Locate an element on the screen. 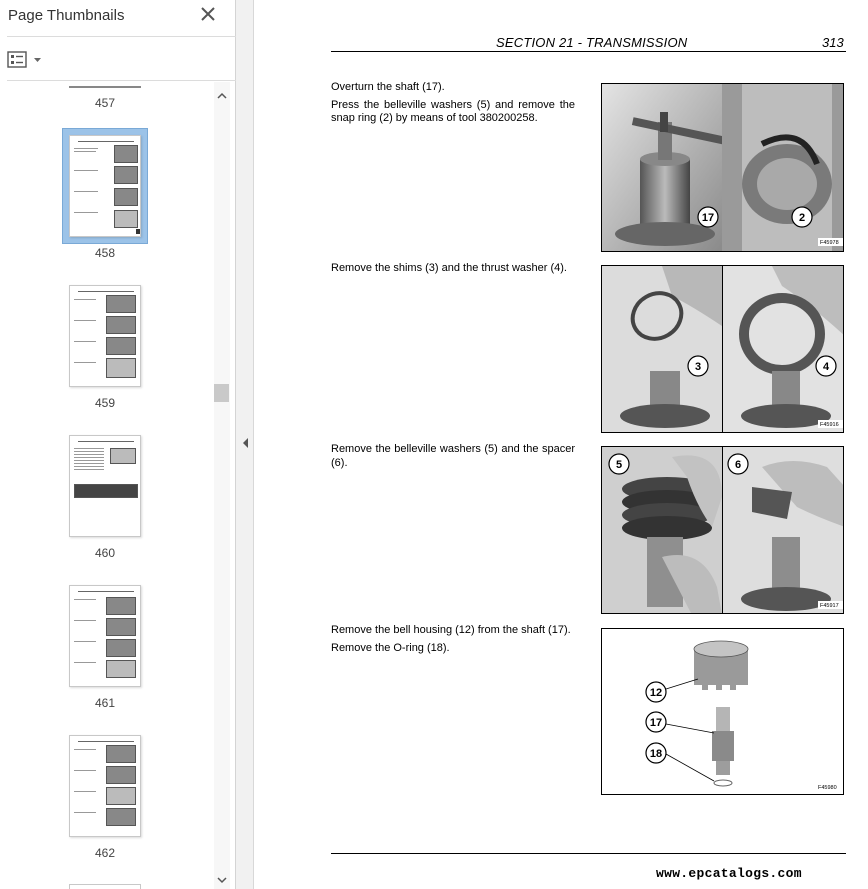 This screenshot has width=868, height=889. close-icon is located at coordinates (208, 14).